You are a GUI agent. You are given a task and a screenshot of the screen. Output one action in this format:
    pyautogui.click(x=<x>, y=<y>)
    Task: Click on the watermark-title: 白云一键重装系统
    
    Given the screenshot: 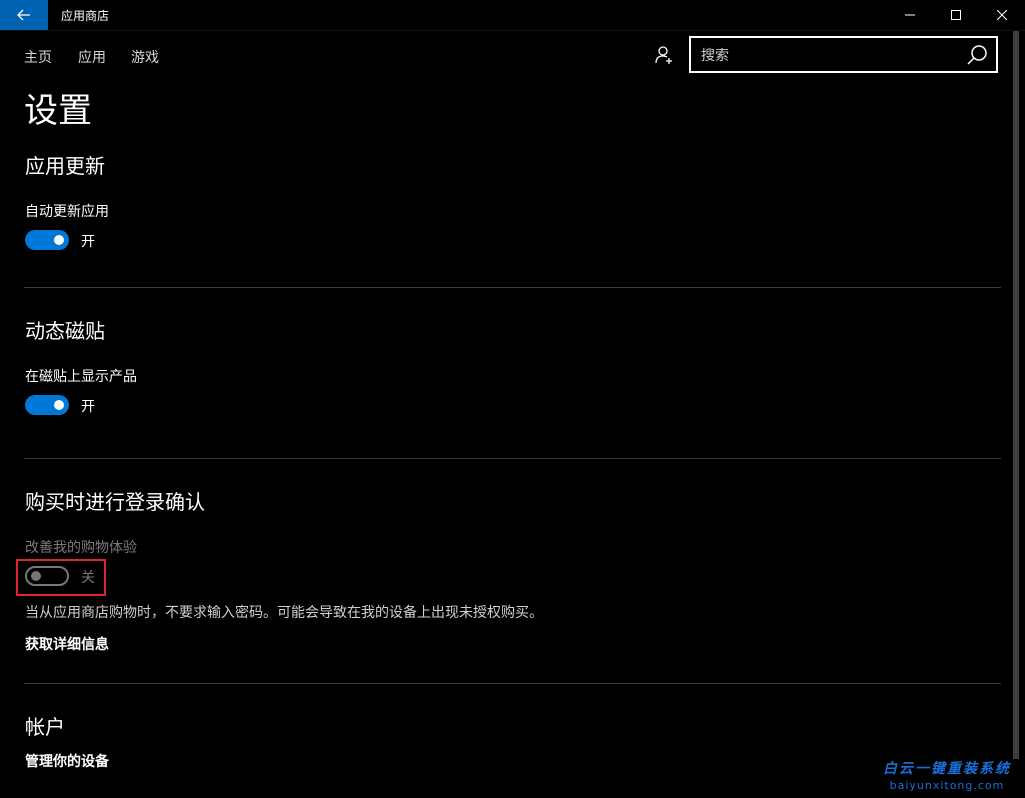 What is the action you would take?
    pyautogui.click(x=947, y=769)
    